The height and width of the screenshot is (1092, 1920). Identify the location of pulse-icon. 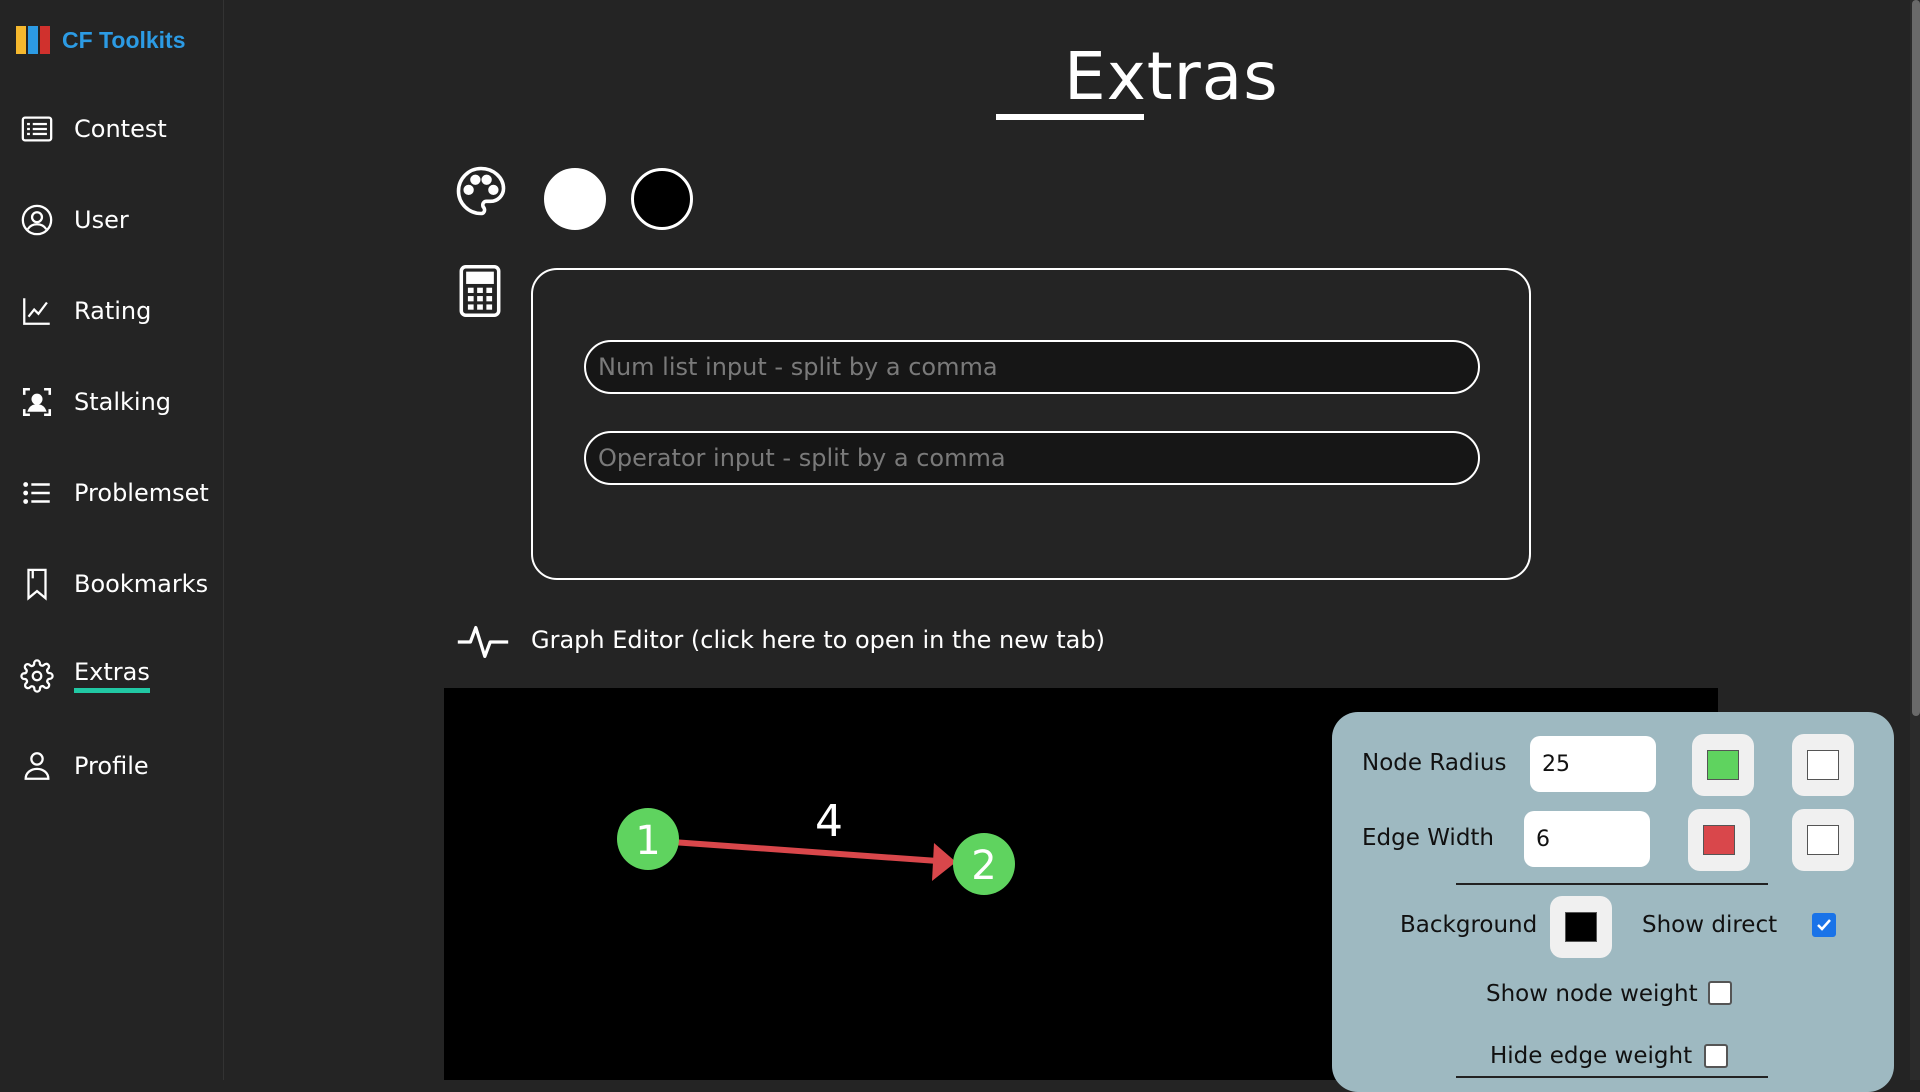
(483, 642).